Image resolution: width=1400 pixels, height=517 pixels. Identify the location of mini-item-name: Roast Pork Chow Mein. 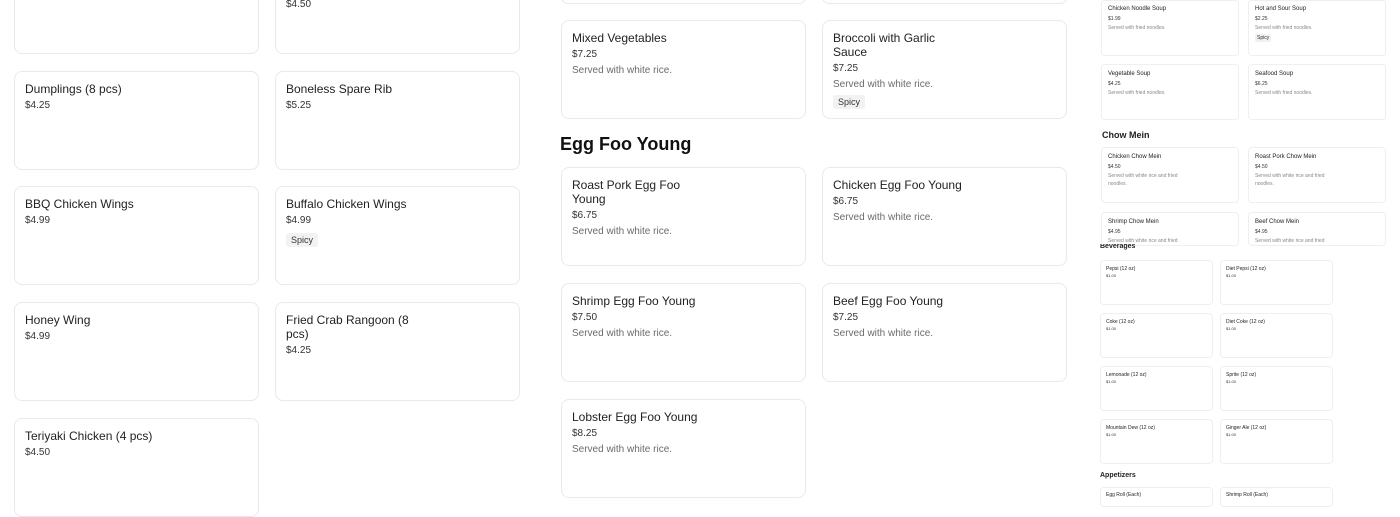
(1286, 157).